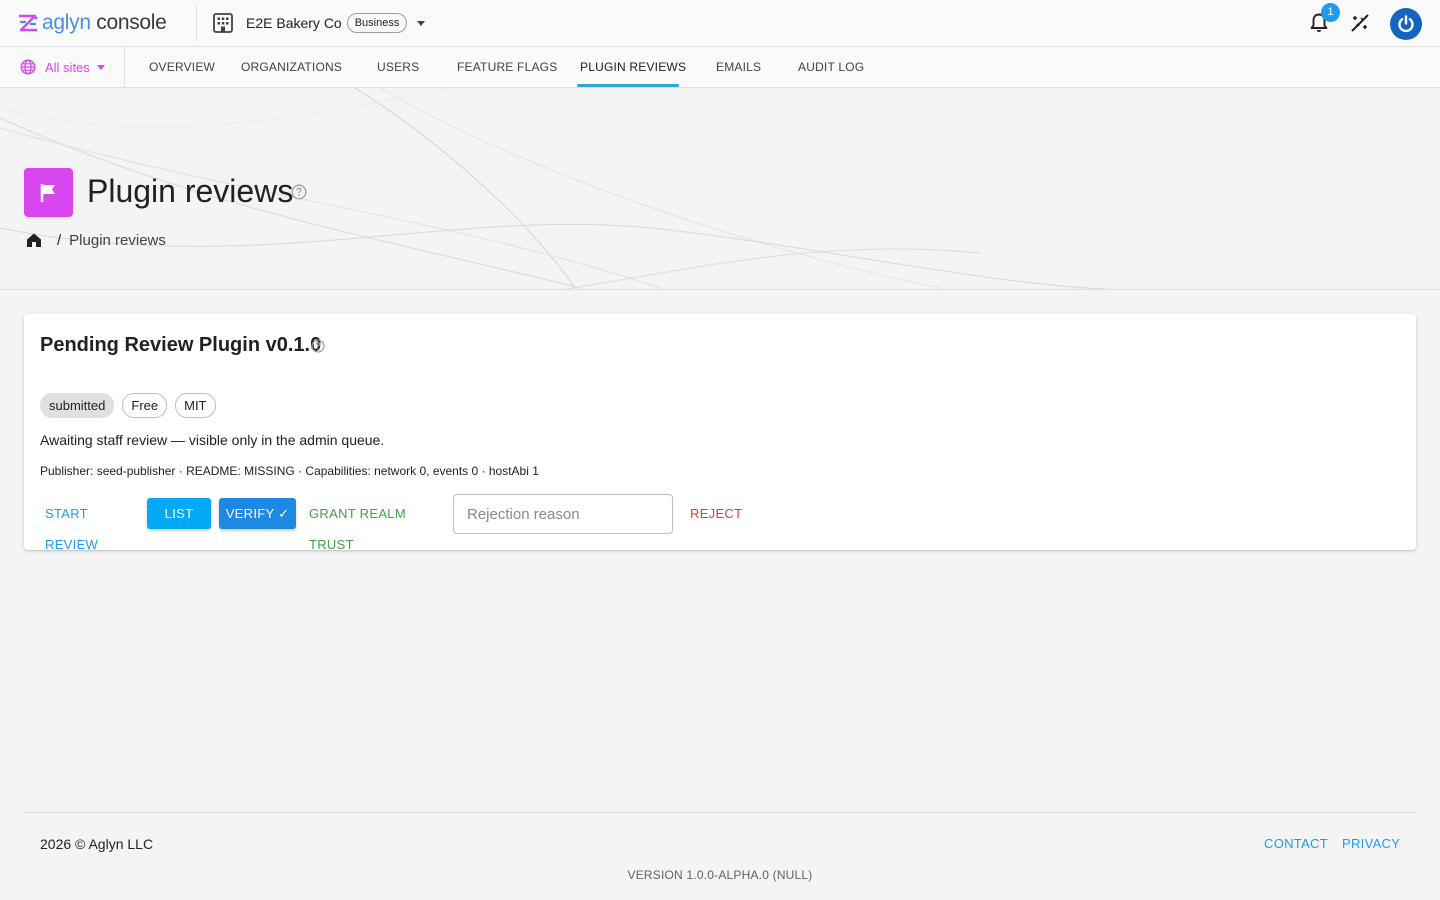 This screenshot has width=1440, height=900. I want to click on aglyn-logo-icon, so click(28, 23).